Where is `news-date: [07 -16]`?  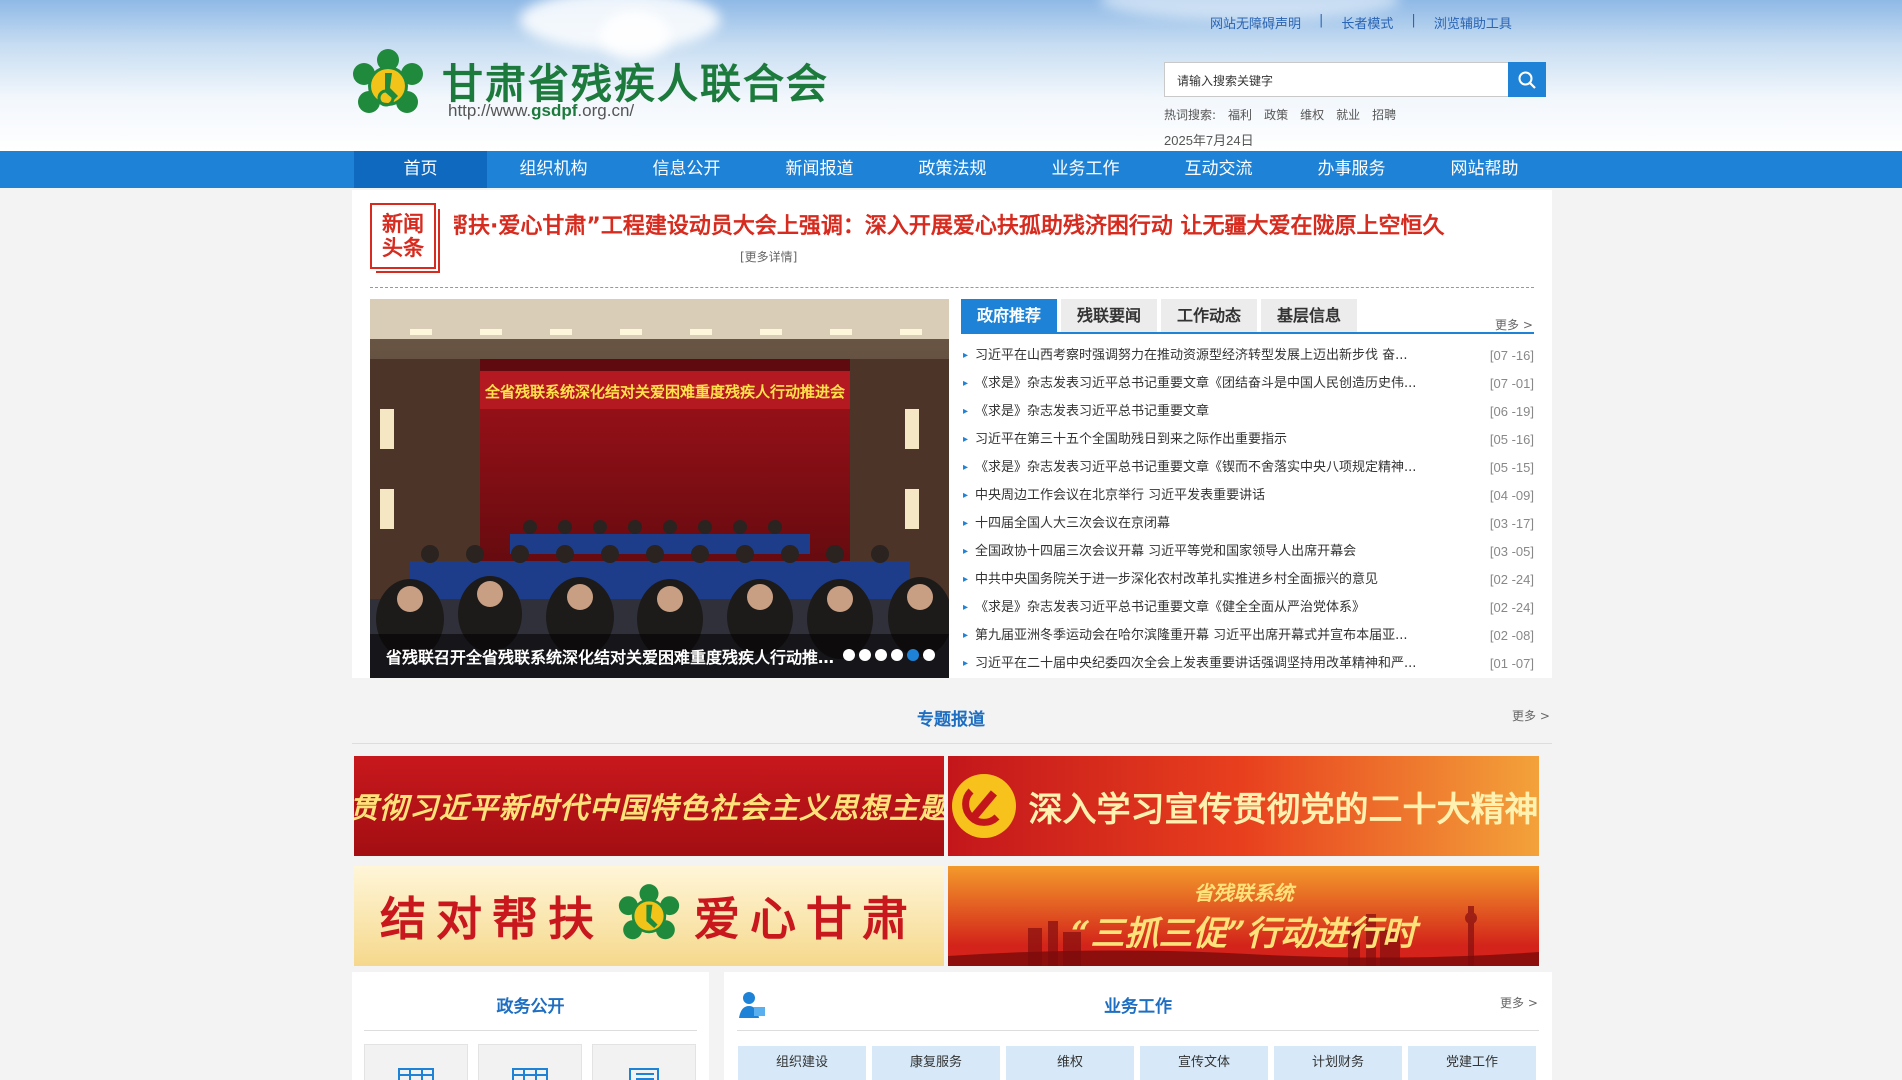 news-date: [07 -16] is located at coordinates (1511, 355).